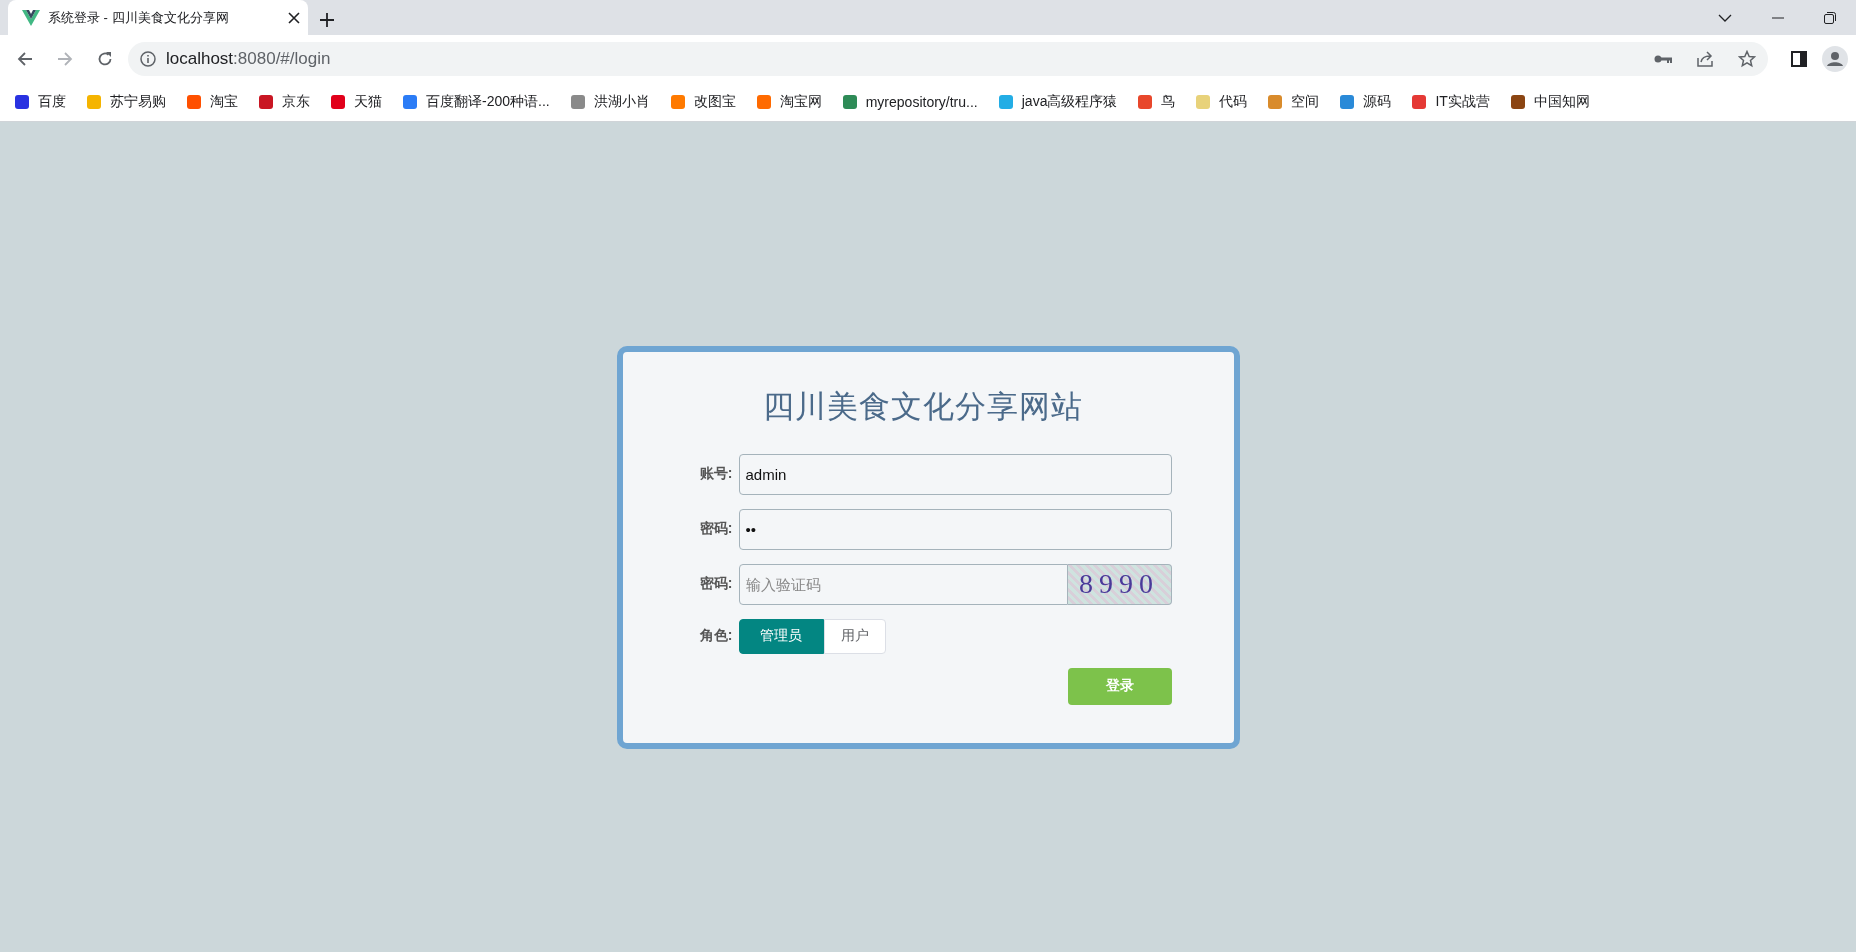  I want to click on side-panel-icon, so click(1799, 59).